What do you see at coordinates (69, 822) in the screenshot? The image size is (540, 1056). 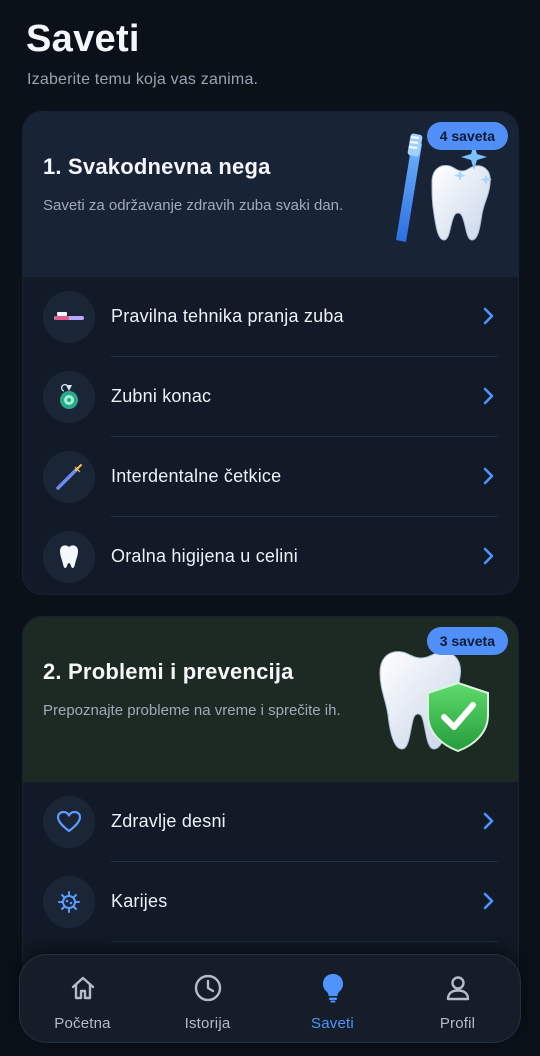 I see `heart-icon` at bounding box center [69, 822].